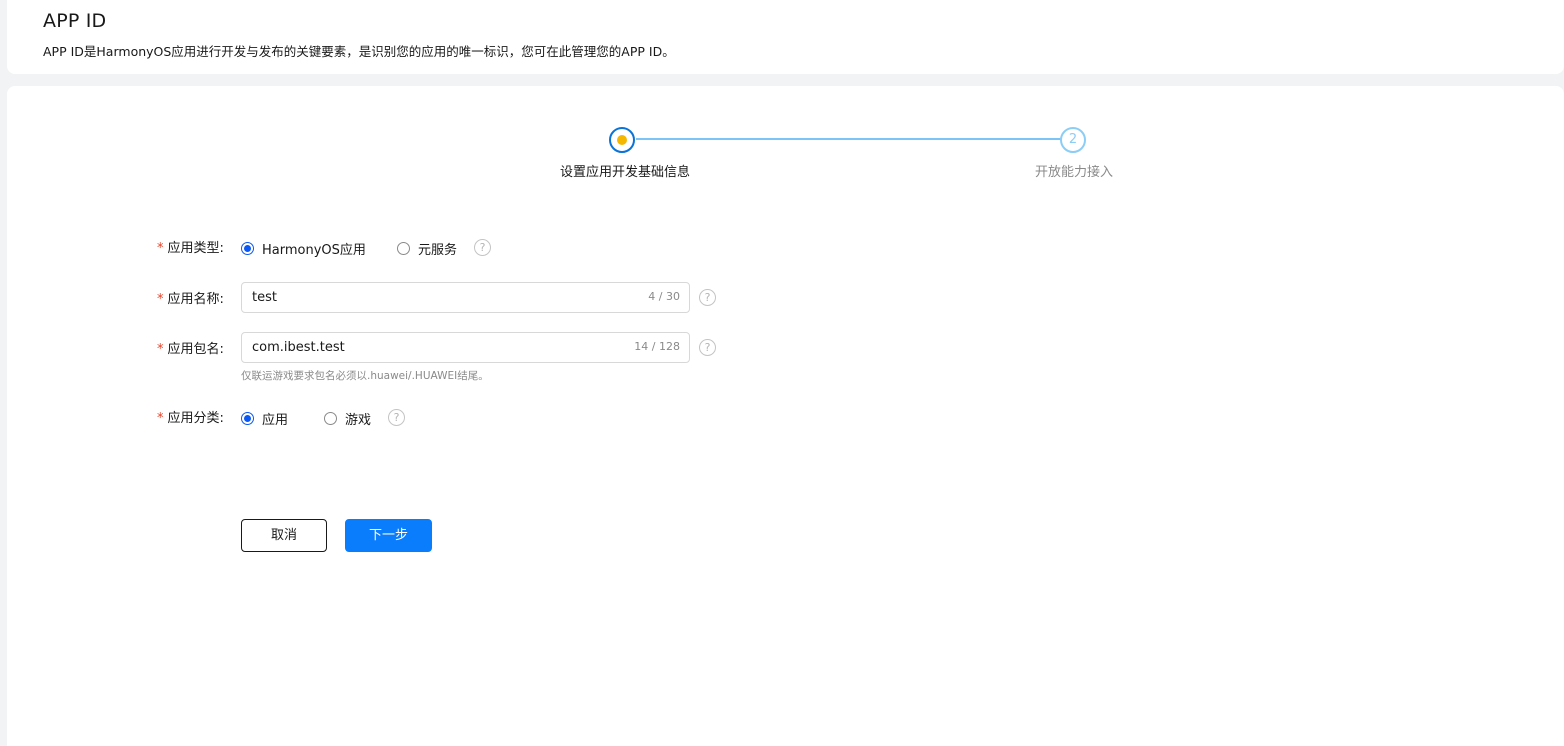  I want to click on app-type-label: * 应用类型:, so click(190, 248).